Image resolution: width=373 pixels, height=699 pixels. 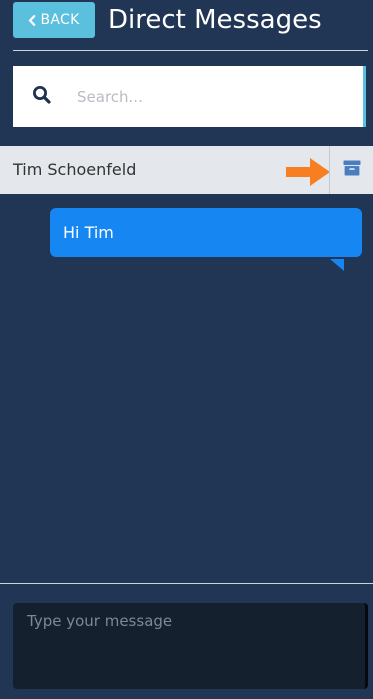 I want to click on search-icon, so click(x=42, y=95).